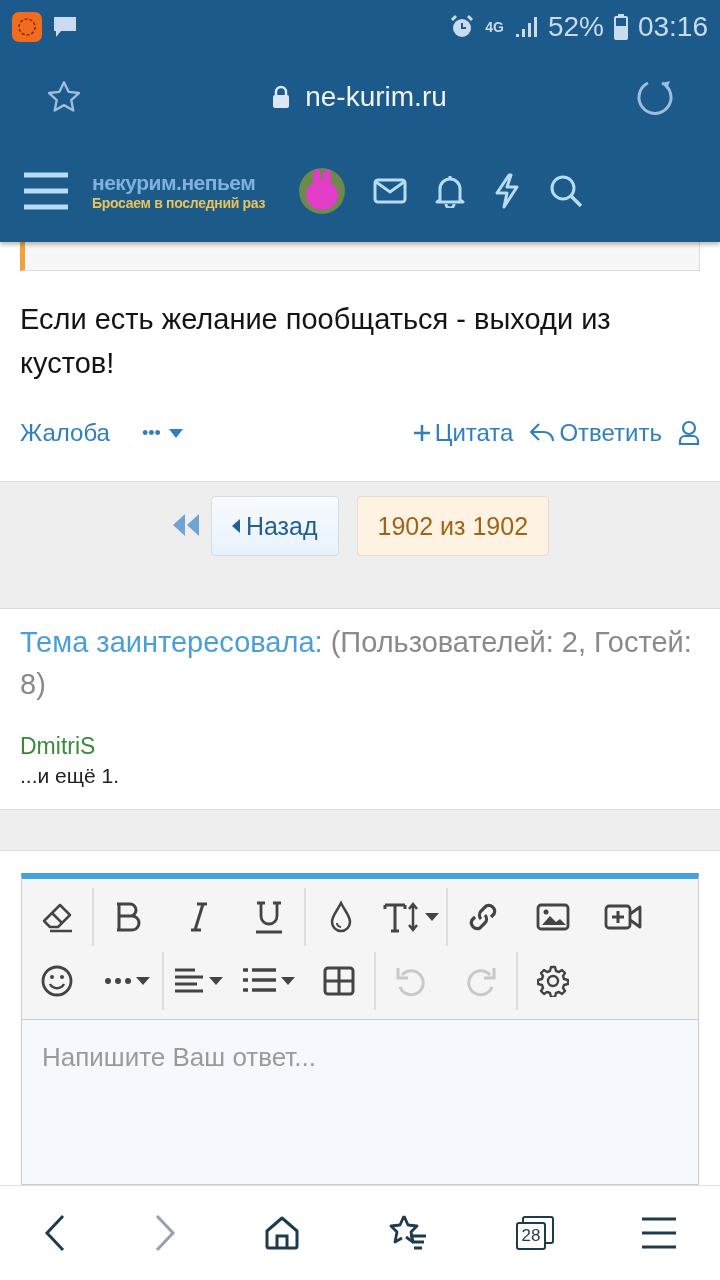 The image size is (720, 1280). Describe the element at coordinates (129, 917) in the screenshot. I see `bold-icon` at that location.